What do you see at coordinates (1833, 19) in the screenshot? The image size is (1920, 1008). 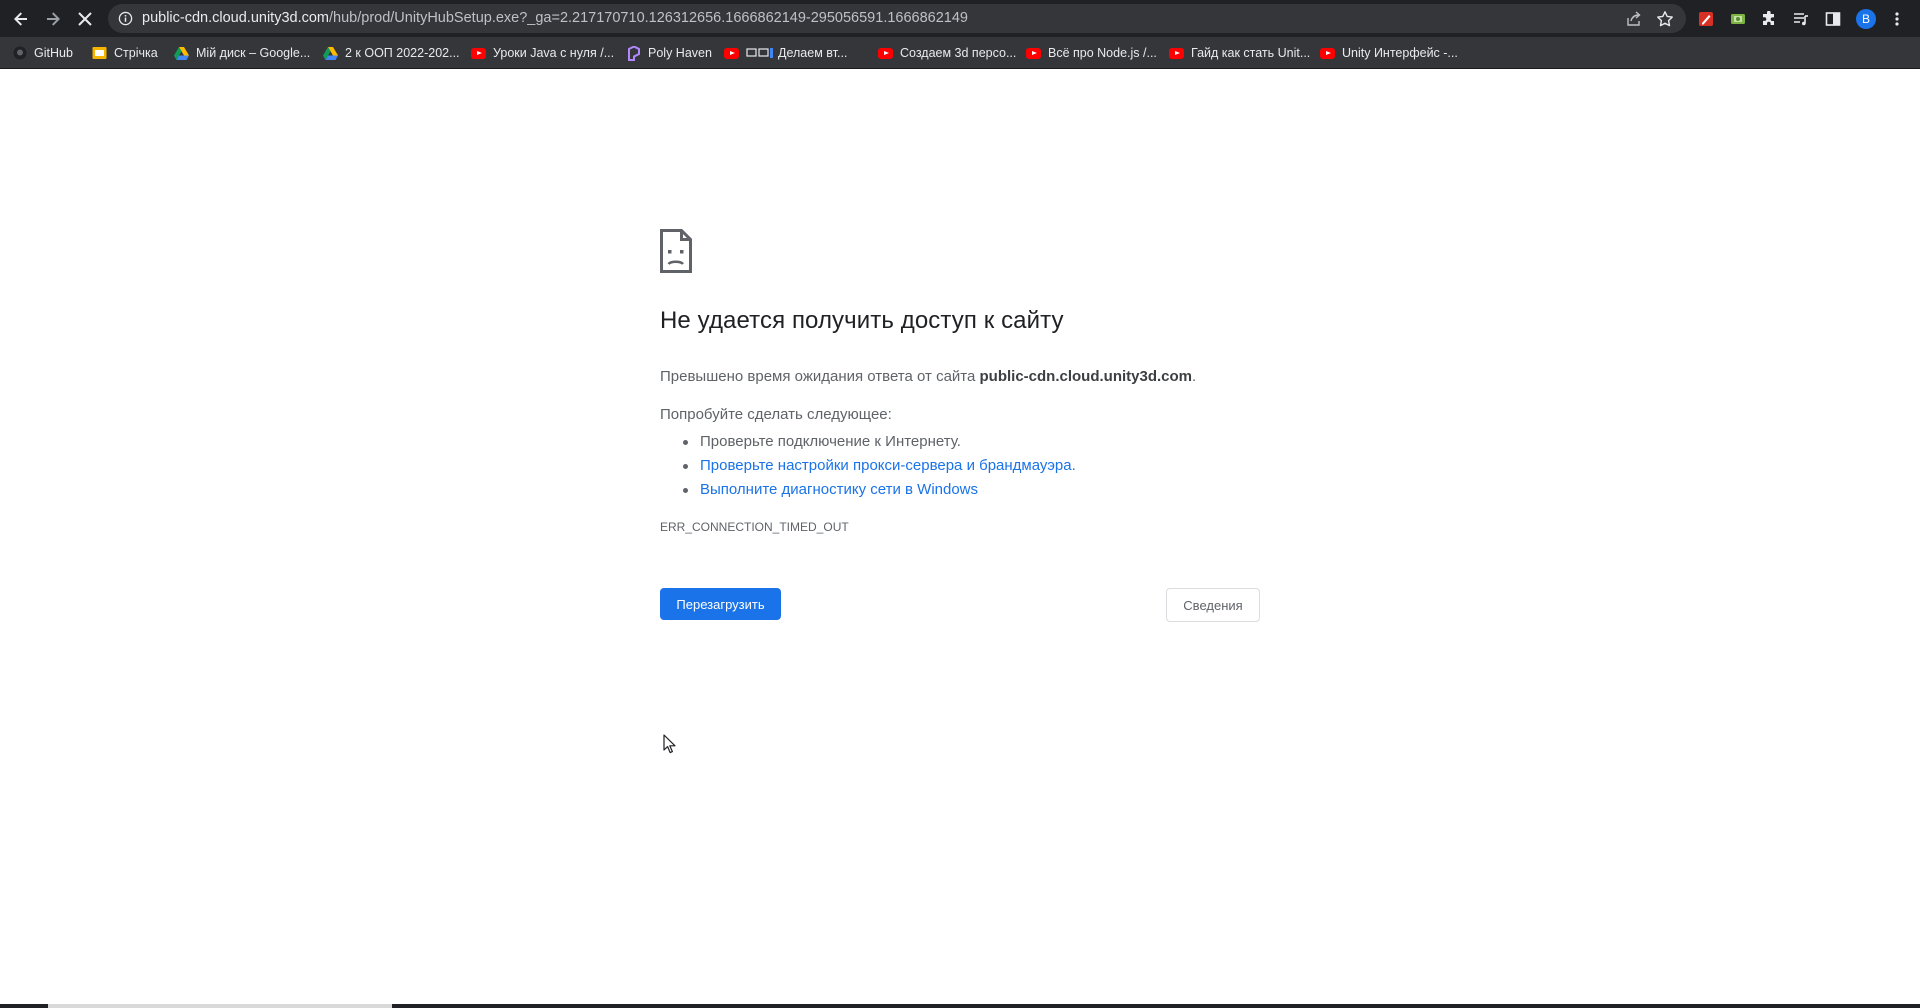 I see `side-panel-icon` at bounding box center [1833, 19].